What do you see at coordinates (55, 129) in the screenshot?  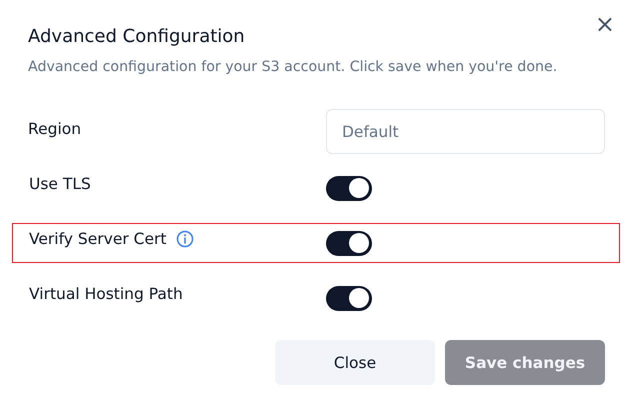 I see `field-label: Region` at bounding box center [55, 129].